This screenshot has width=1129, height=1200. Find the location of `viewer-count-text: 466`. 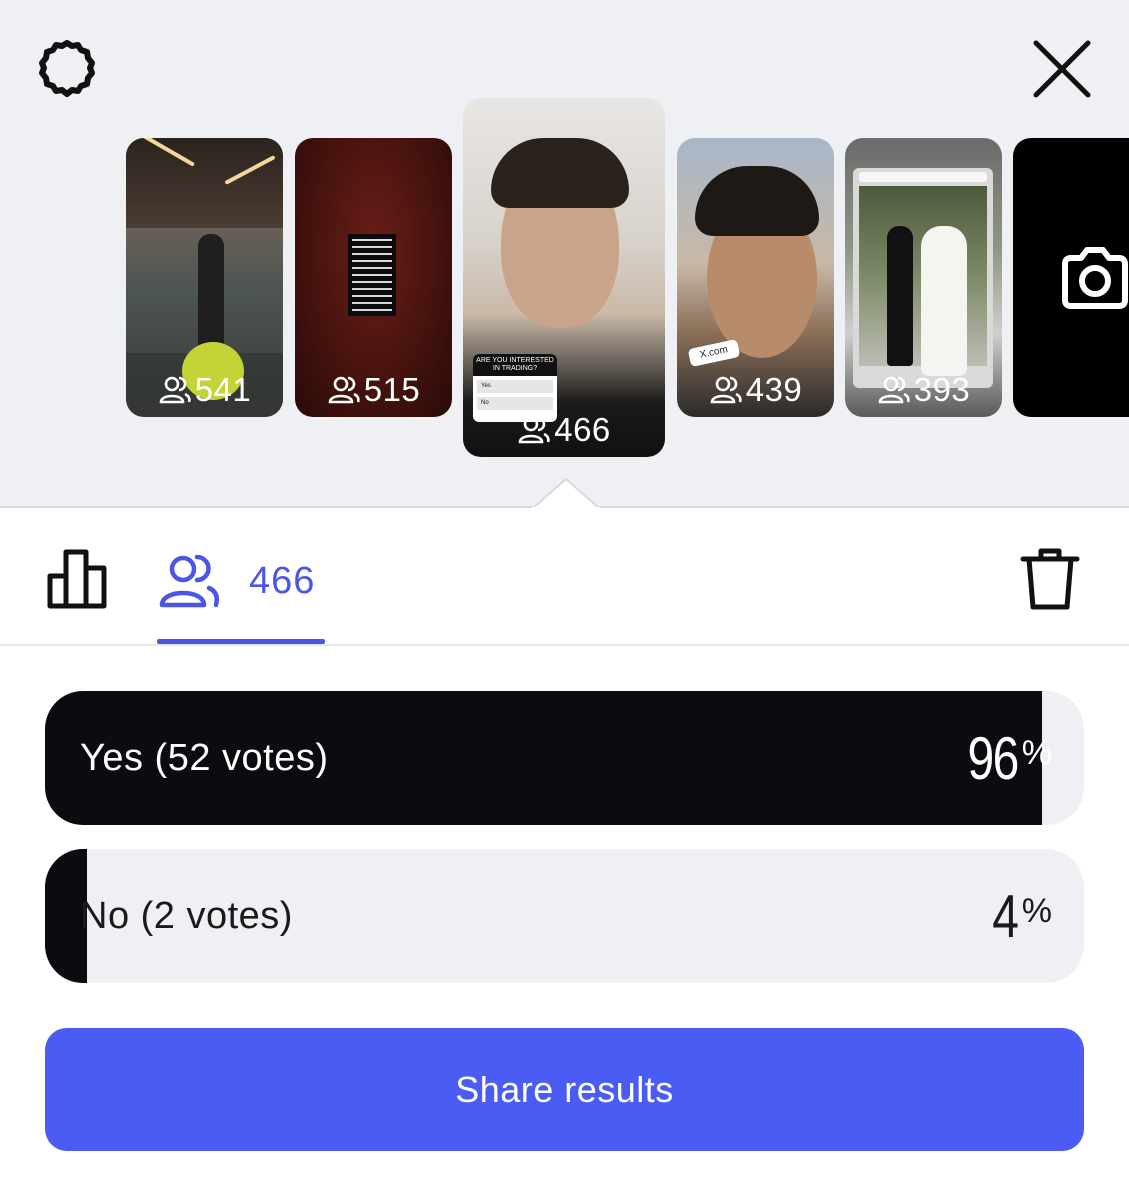

viewer-count-text: 466 is located at coordinates (582, 429).